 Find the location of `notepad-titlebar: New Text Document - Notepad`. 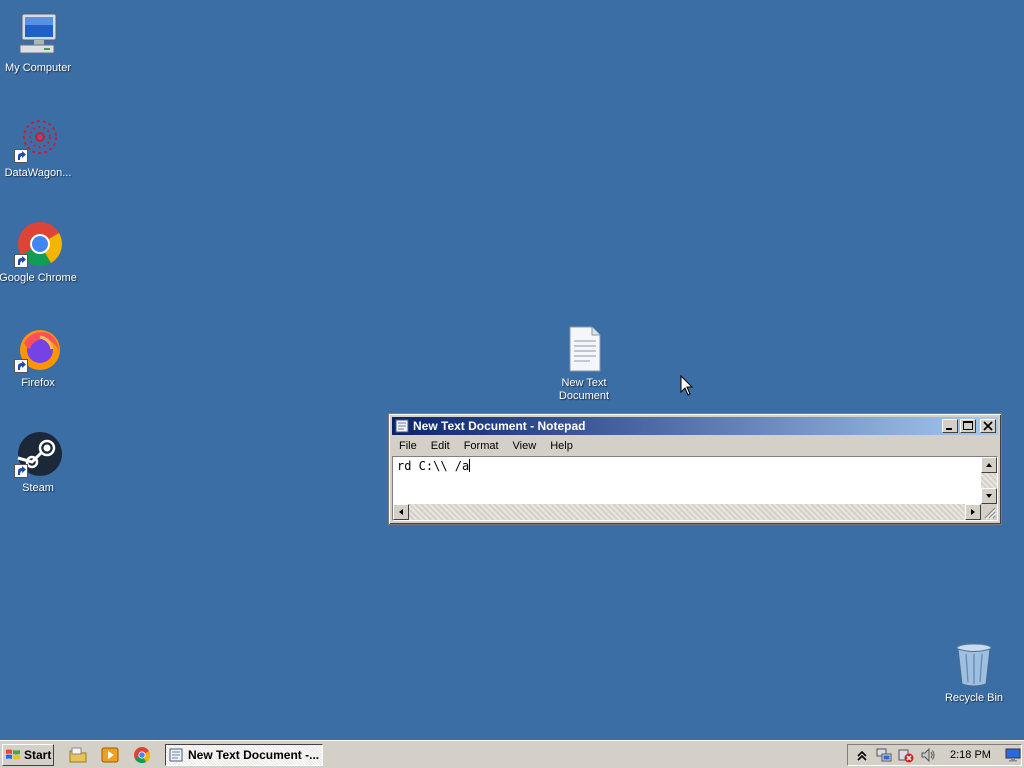

notepad-titlebar: New Text Document - Notepad is located at coordinates (695, 426).